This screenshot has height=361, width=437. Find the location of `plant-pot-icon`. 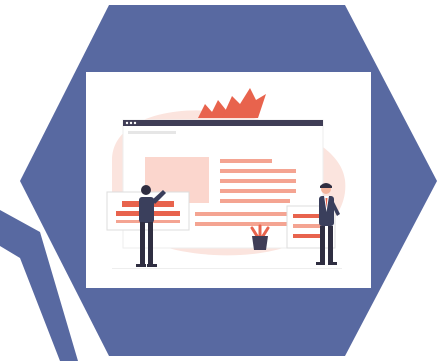

plant-pot-icon is located at coordinates (260, 237).